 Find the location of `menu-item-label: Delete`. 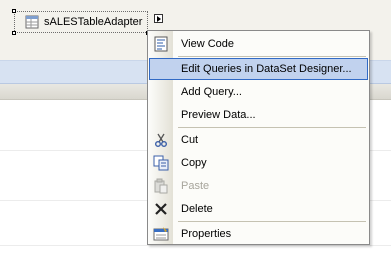

menu-item-label: Delete is located at coordinates (197, 209).